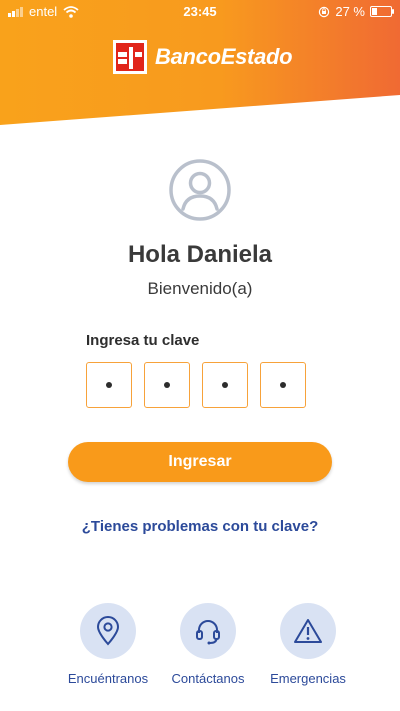 The width and height of the screenshot is (400, 711). Describe the element at coordinates (350, 11) in the screenshot. I see `battery-percent: 27 %` at that location.